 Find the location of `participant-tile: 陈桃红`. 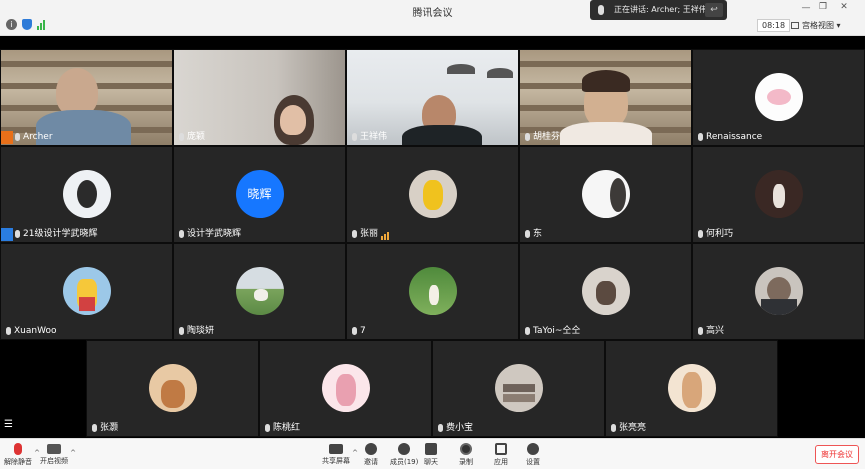

participant-tile: 陈桃红 is located at coordinates (345, 388).